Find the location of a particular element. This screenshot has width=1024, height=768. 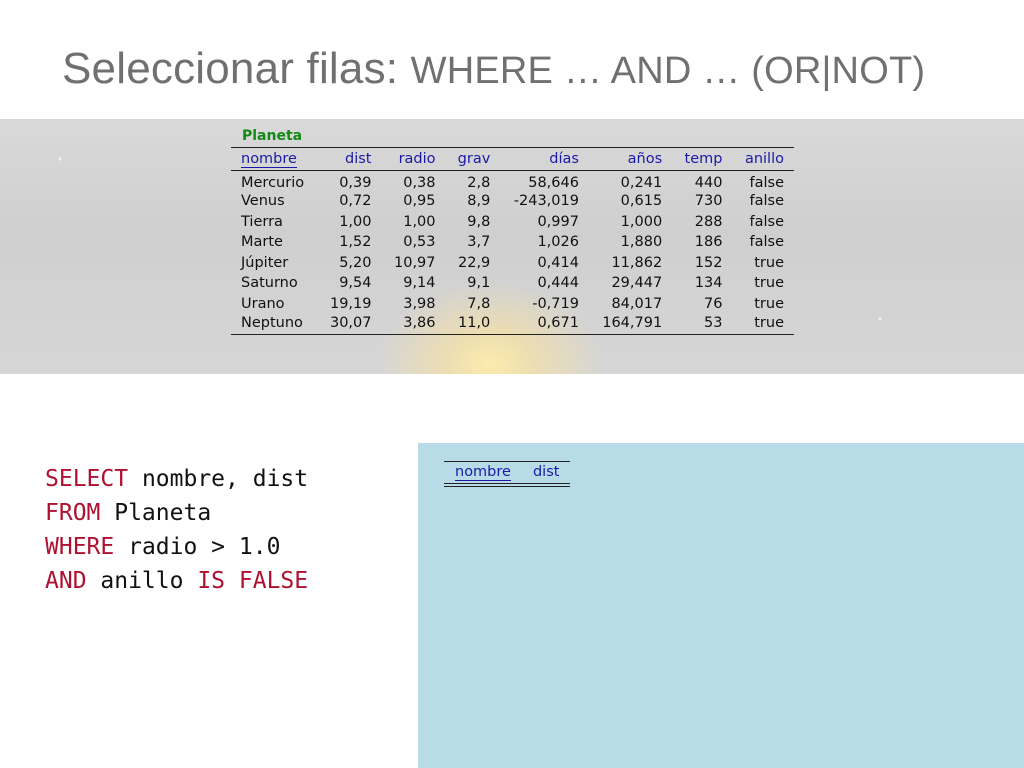

cell-anos: 0,241 is located at coordinates (630, 180).